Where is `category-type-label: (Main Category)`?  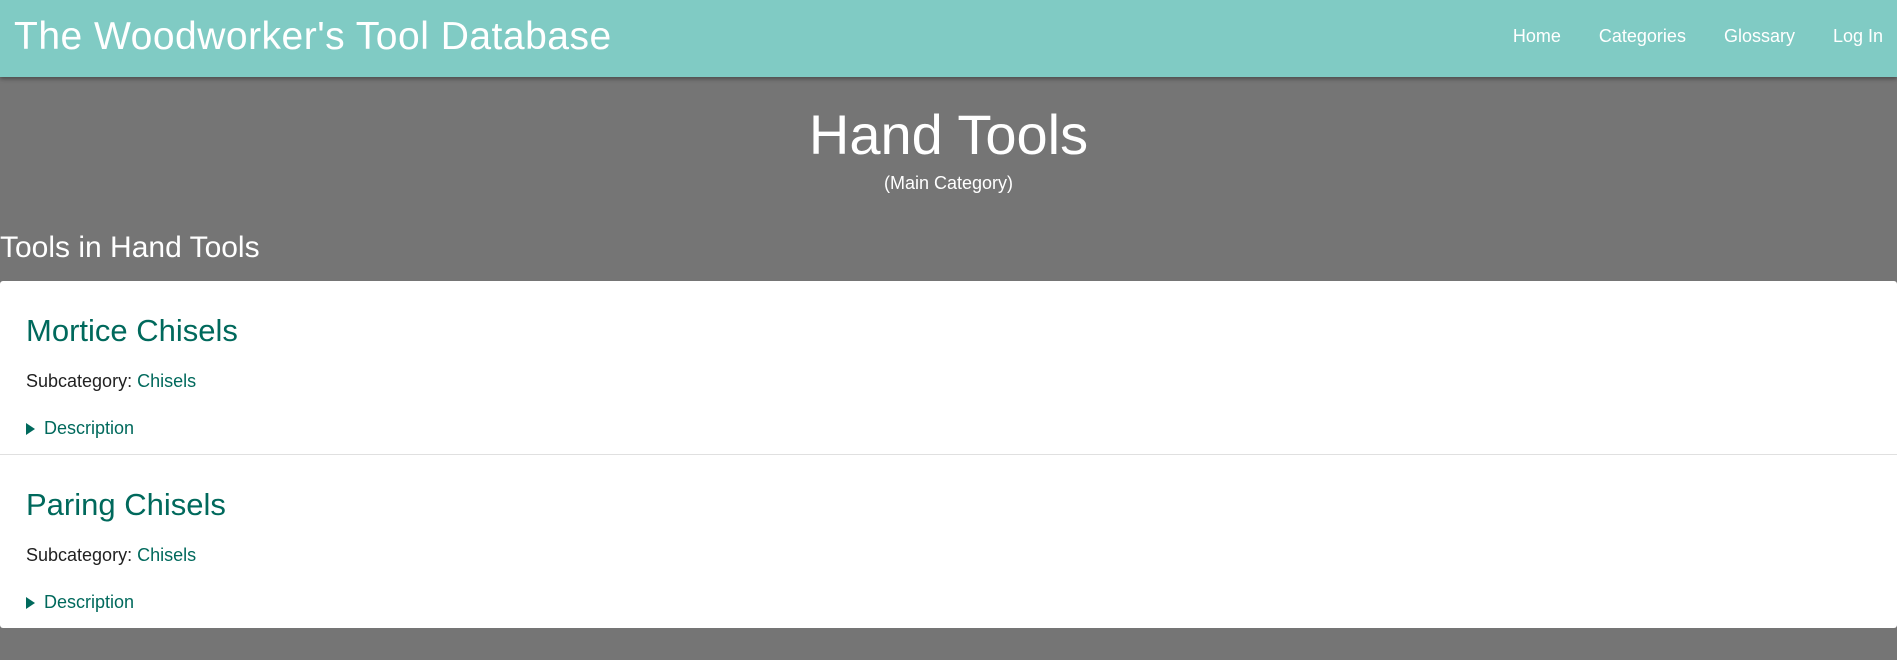
category-type-label: (Main Category) is located at coordinates (948, 183).